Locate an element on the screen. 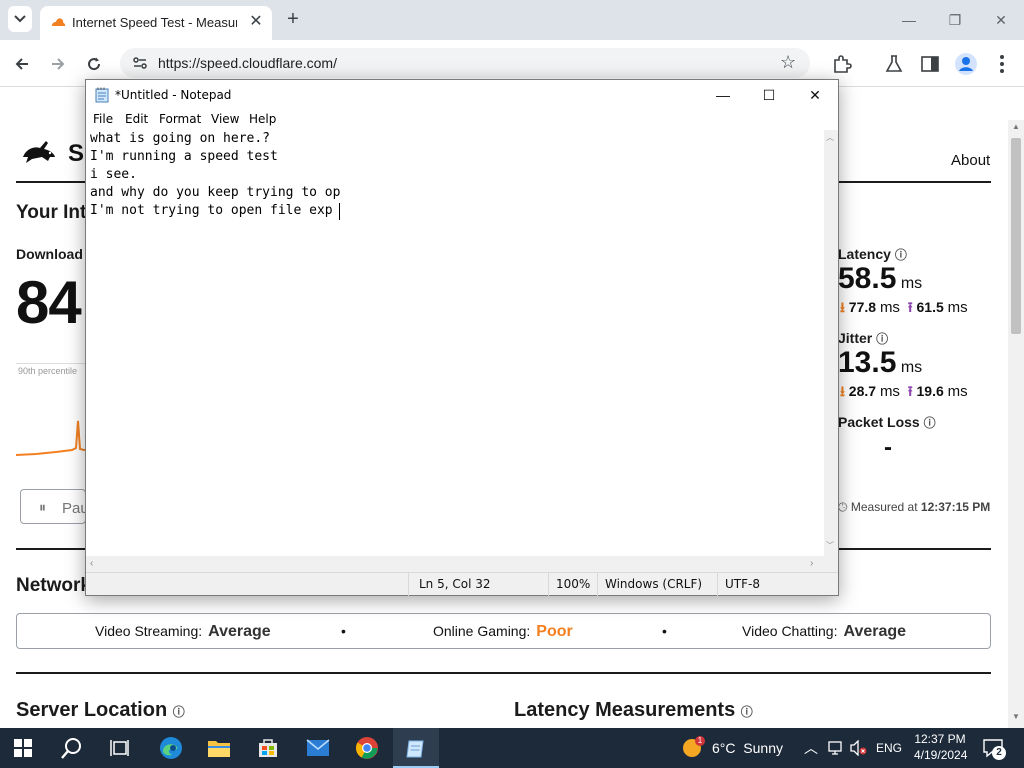 The image size is (1024, 768). tray-overflow-chevron-icon: ︿ is located at coordinates (811, 748).